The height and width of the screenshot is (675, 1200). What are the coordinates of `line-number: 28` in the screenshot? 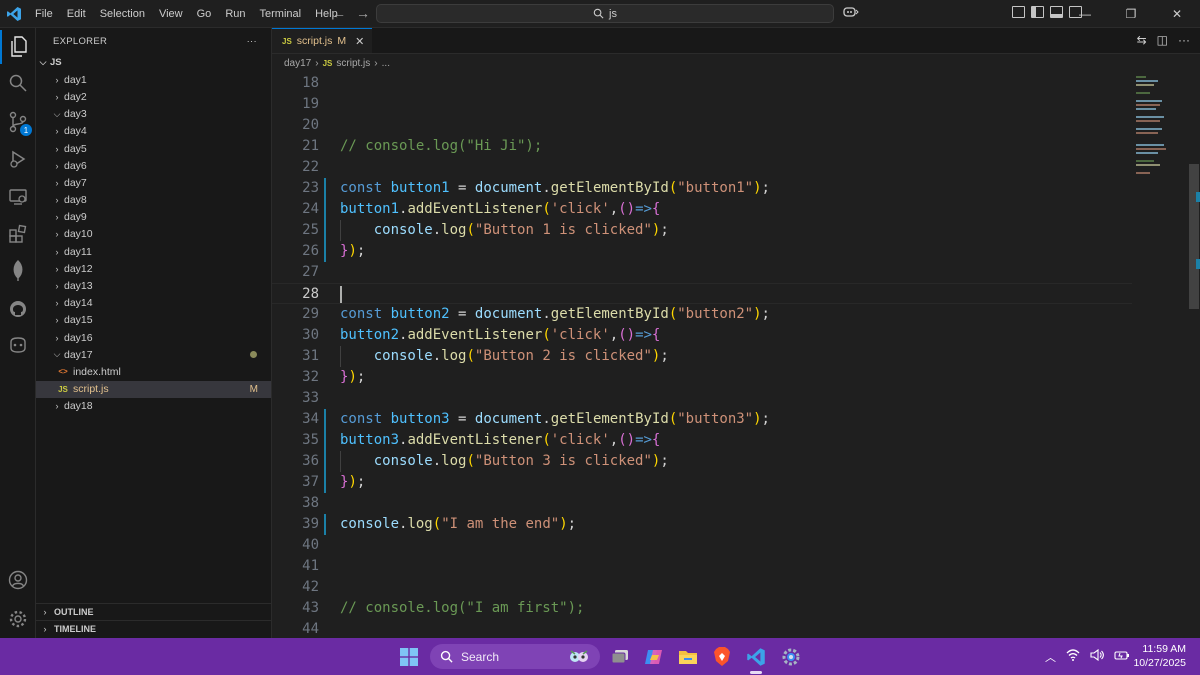 It's located at (310, 294).